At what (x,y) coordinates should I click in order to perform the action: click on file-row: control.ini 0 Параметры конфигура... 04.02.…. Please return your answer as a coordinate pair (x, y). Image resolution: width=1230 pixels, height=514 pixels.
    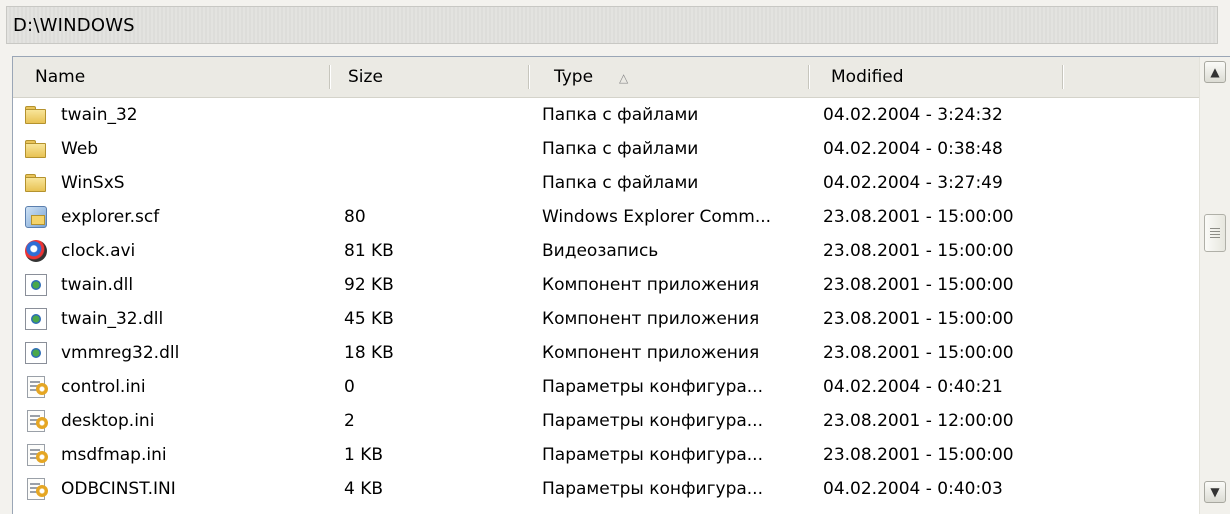
    Looking at the image, I should click on (606, 387).